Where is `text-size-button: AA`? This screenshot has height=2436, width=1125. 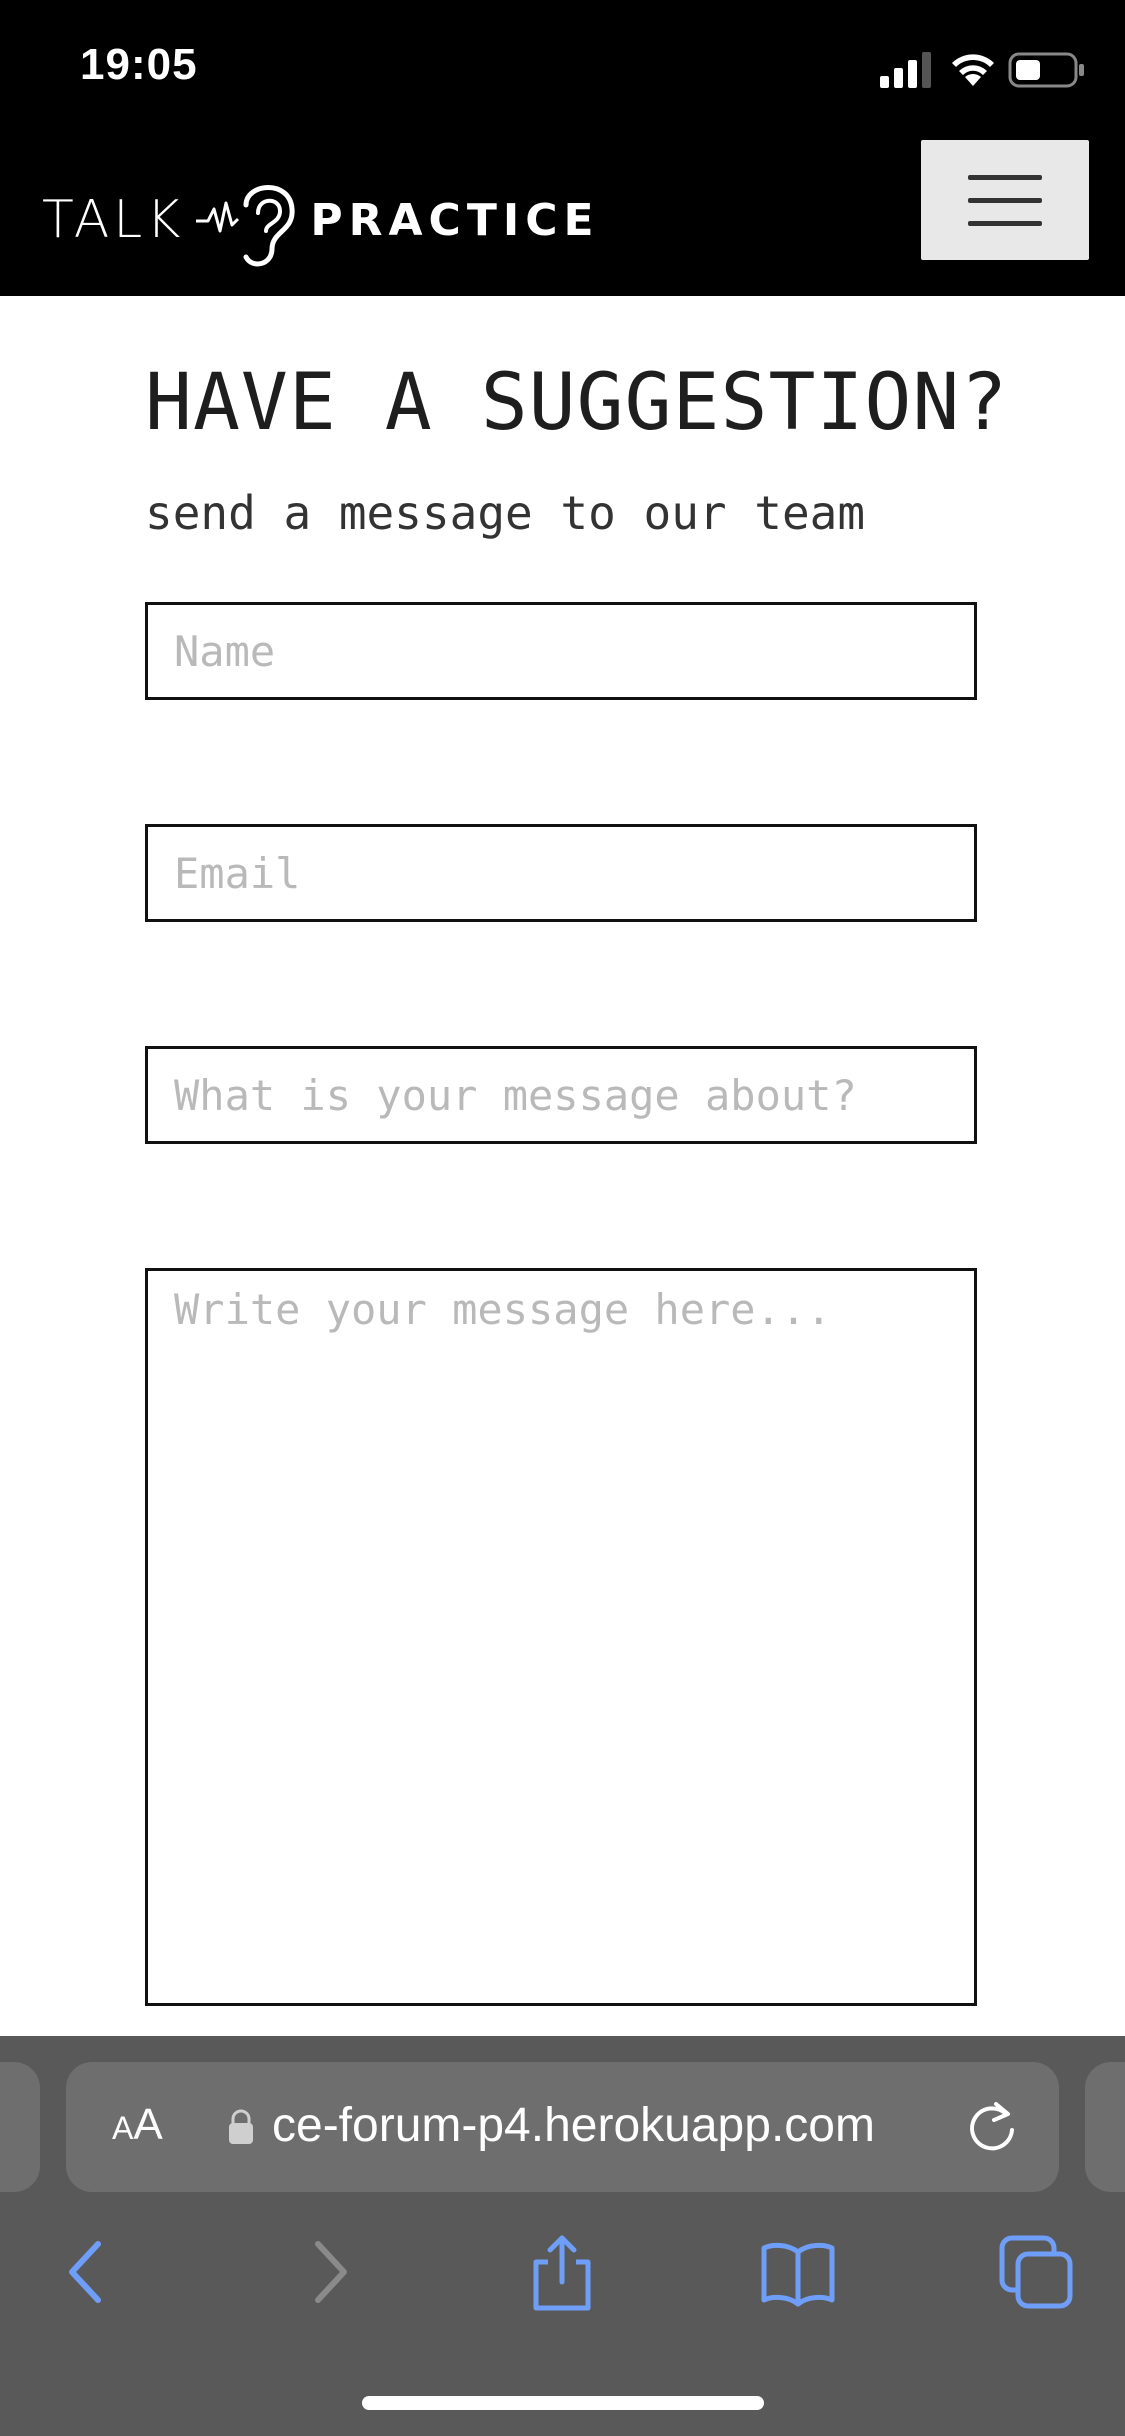
text-size-button: AA is located at coordinates (137, 2125).